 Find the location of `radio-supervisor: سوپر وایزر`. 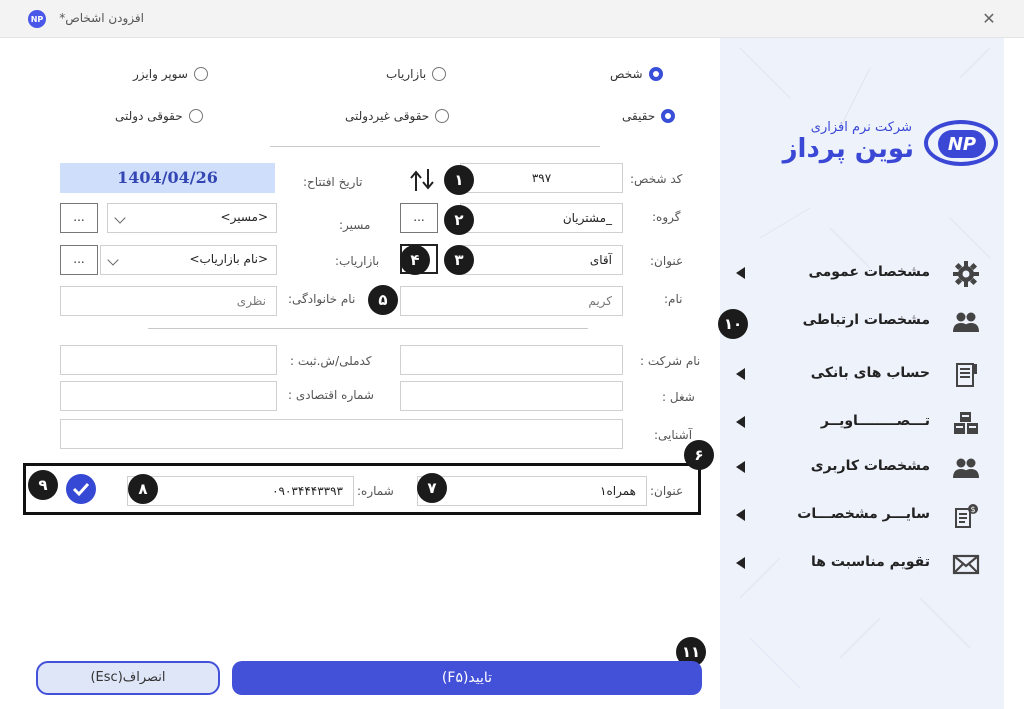

radio-supervisor: سوپر وایزر is located at coordinates (170, 74).